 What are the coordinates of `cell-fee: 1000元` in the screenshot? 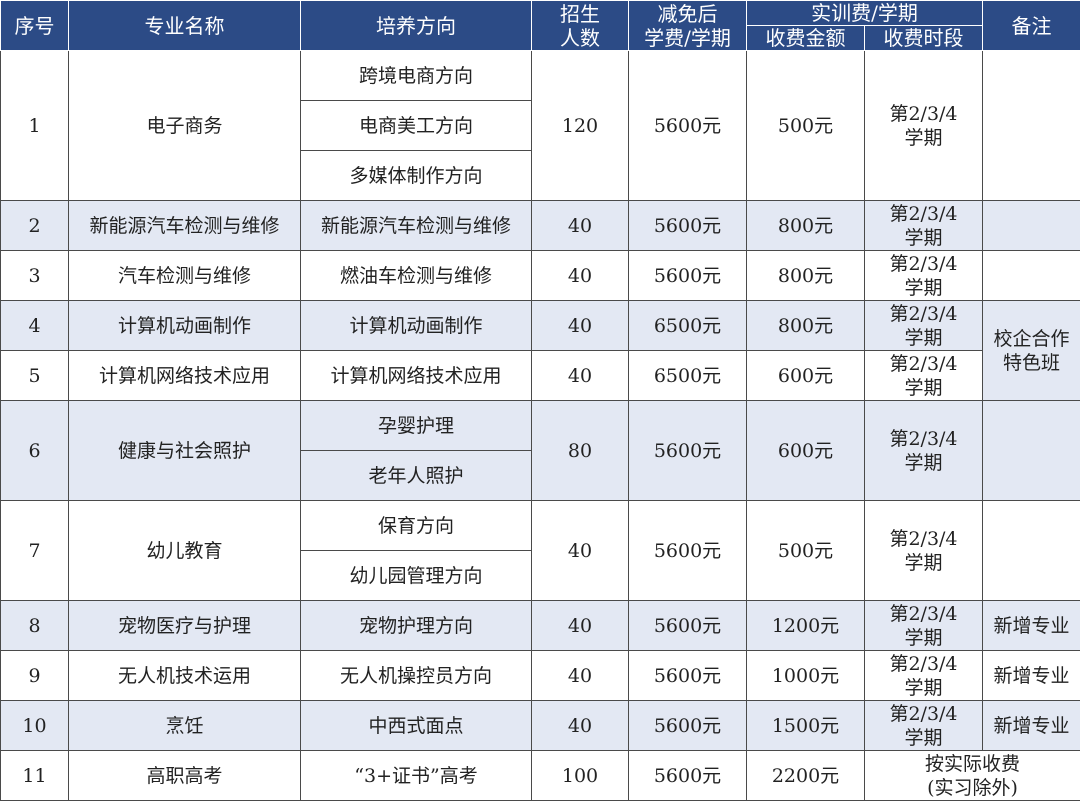 It's located at (805, 675).